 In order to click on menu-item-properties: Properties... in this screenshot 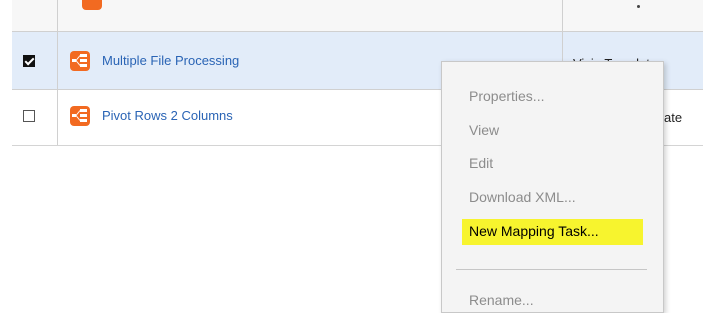, I will do `click(506, 96)`.